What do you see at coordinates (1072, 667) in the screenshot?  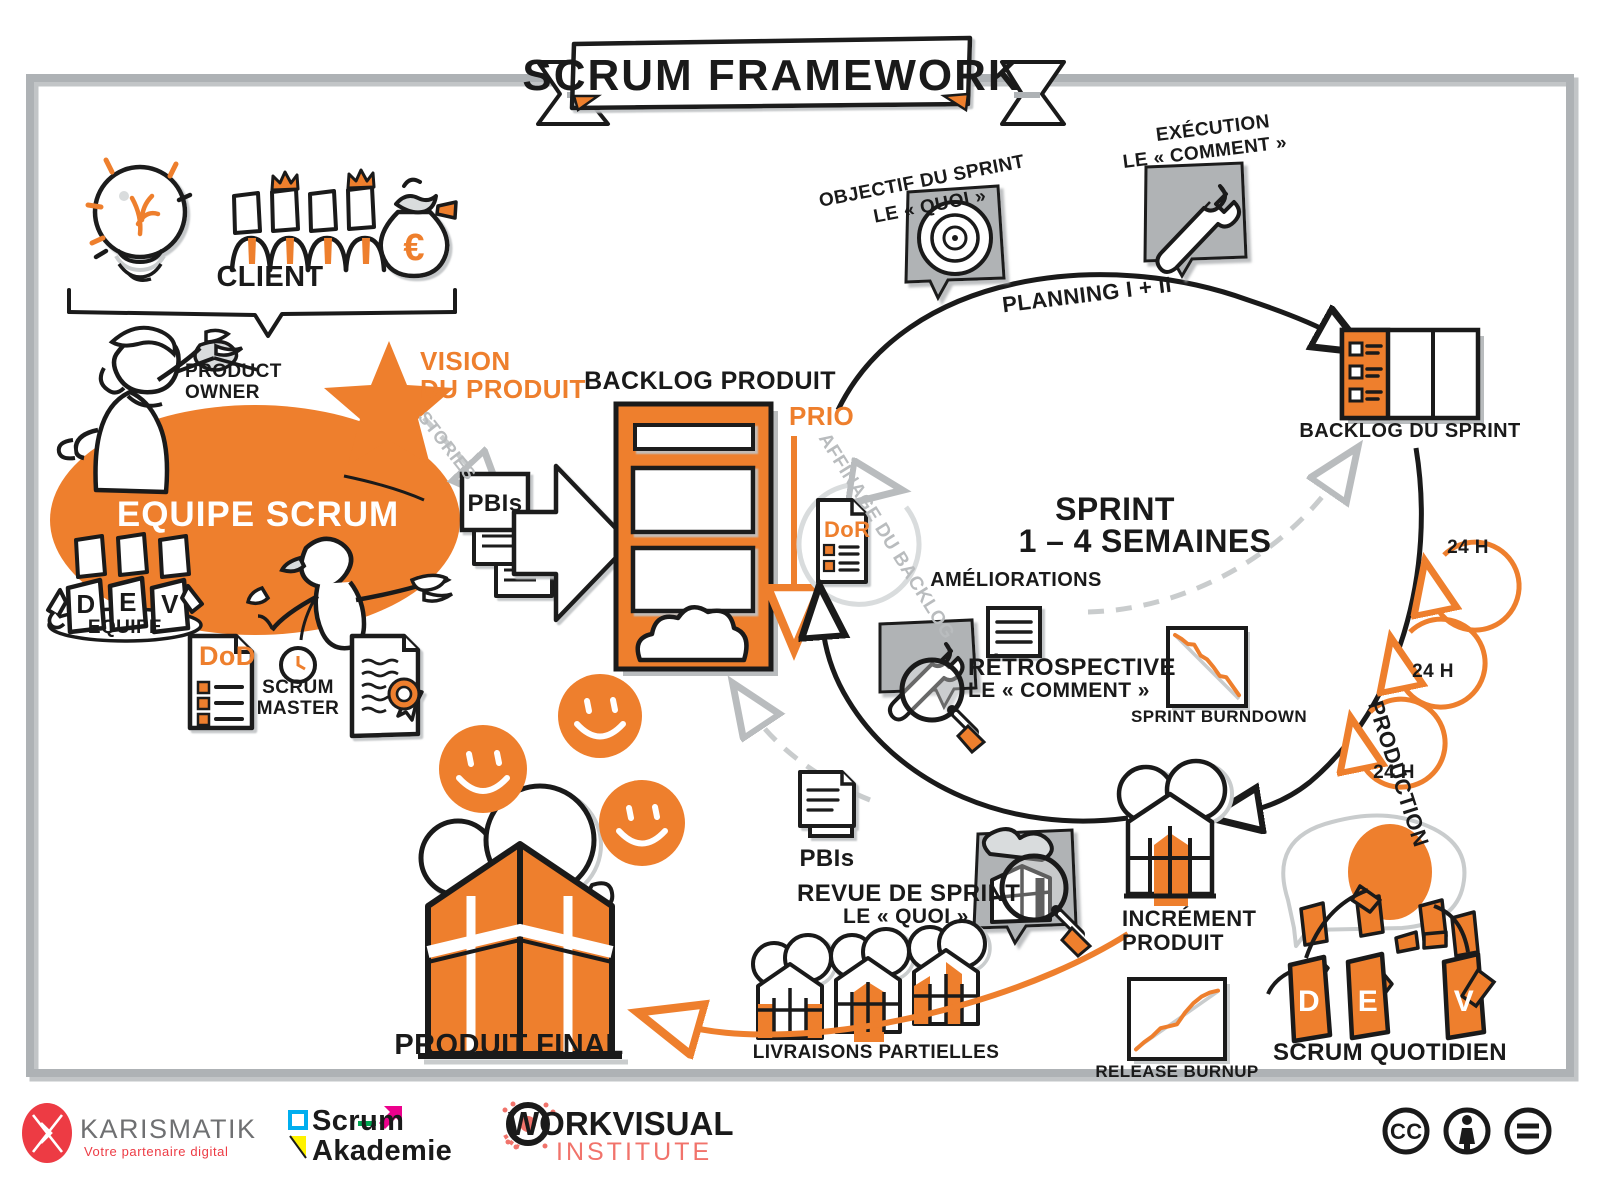 I see `retrospective-title: RÉTROSPECTIVE` at bounding box center [1072, 667].